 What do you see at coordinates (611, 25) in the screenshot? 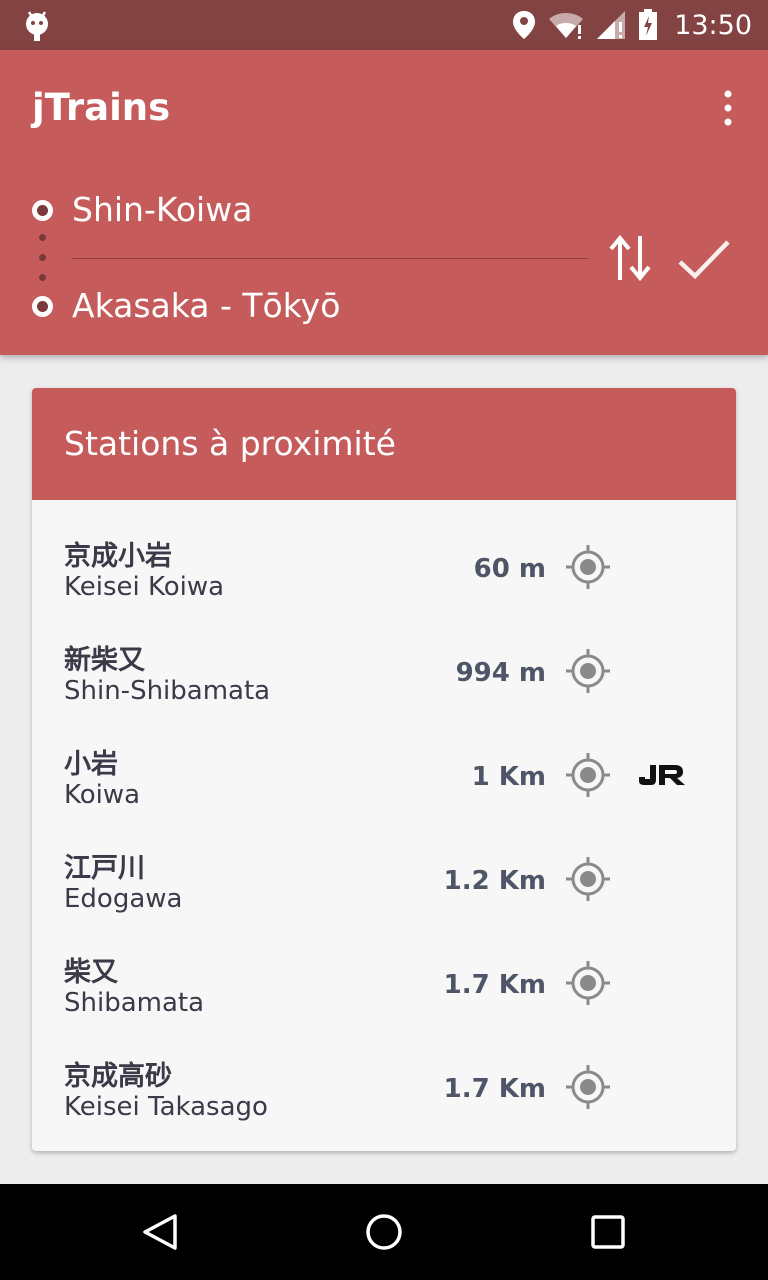
I see `signal-icon` at bounding box center [611, 25].